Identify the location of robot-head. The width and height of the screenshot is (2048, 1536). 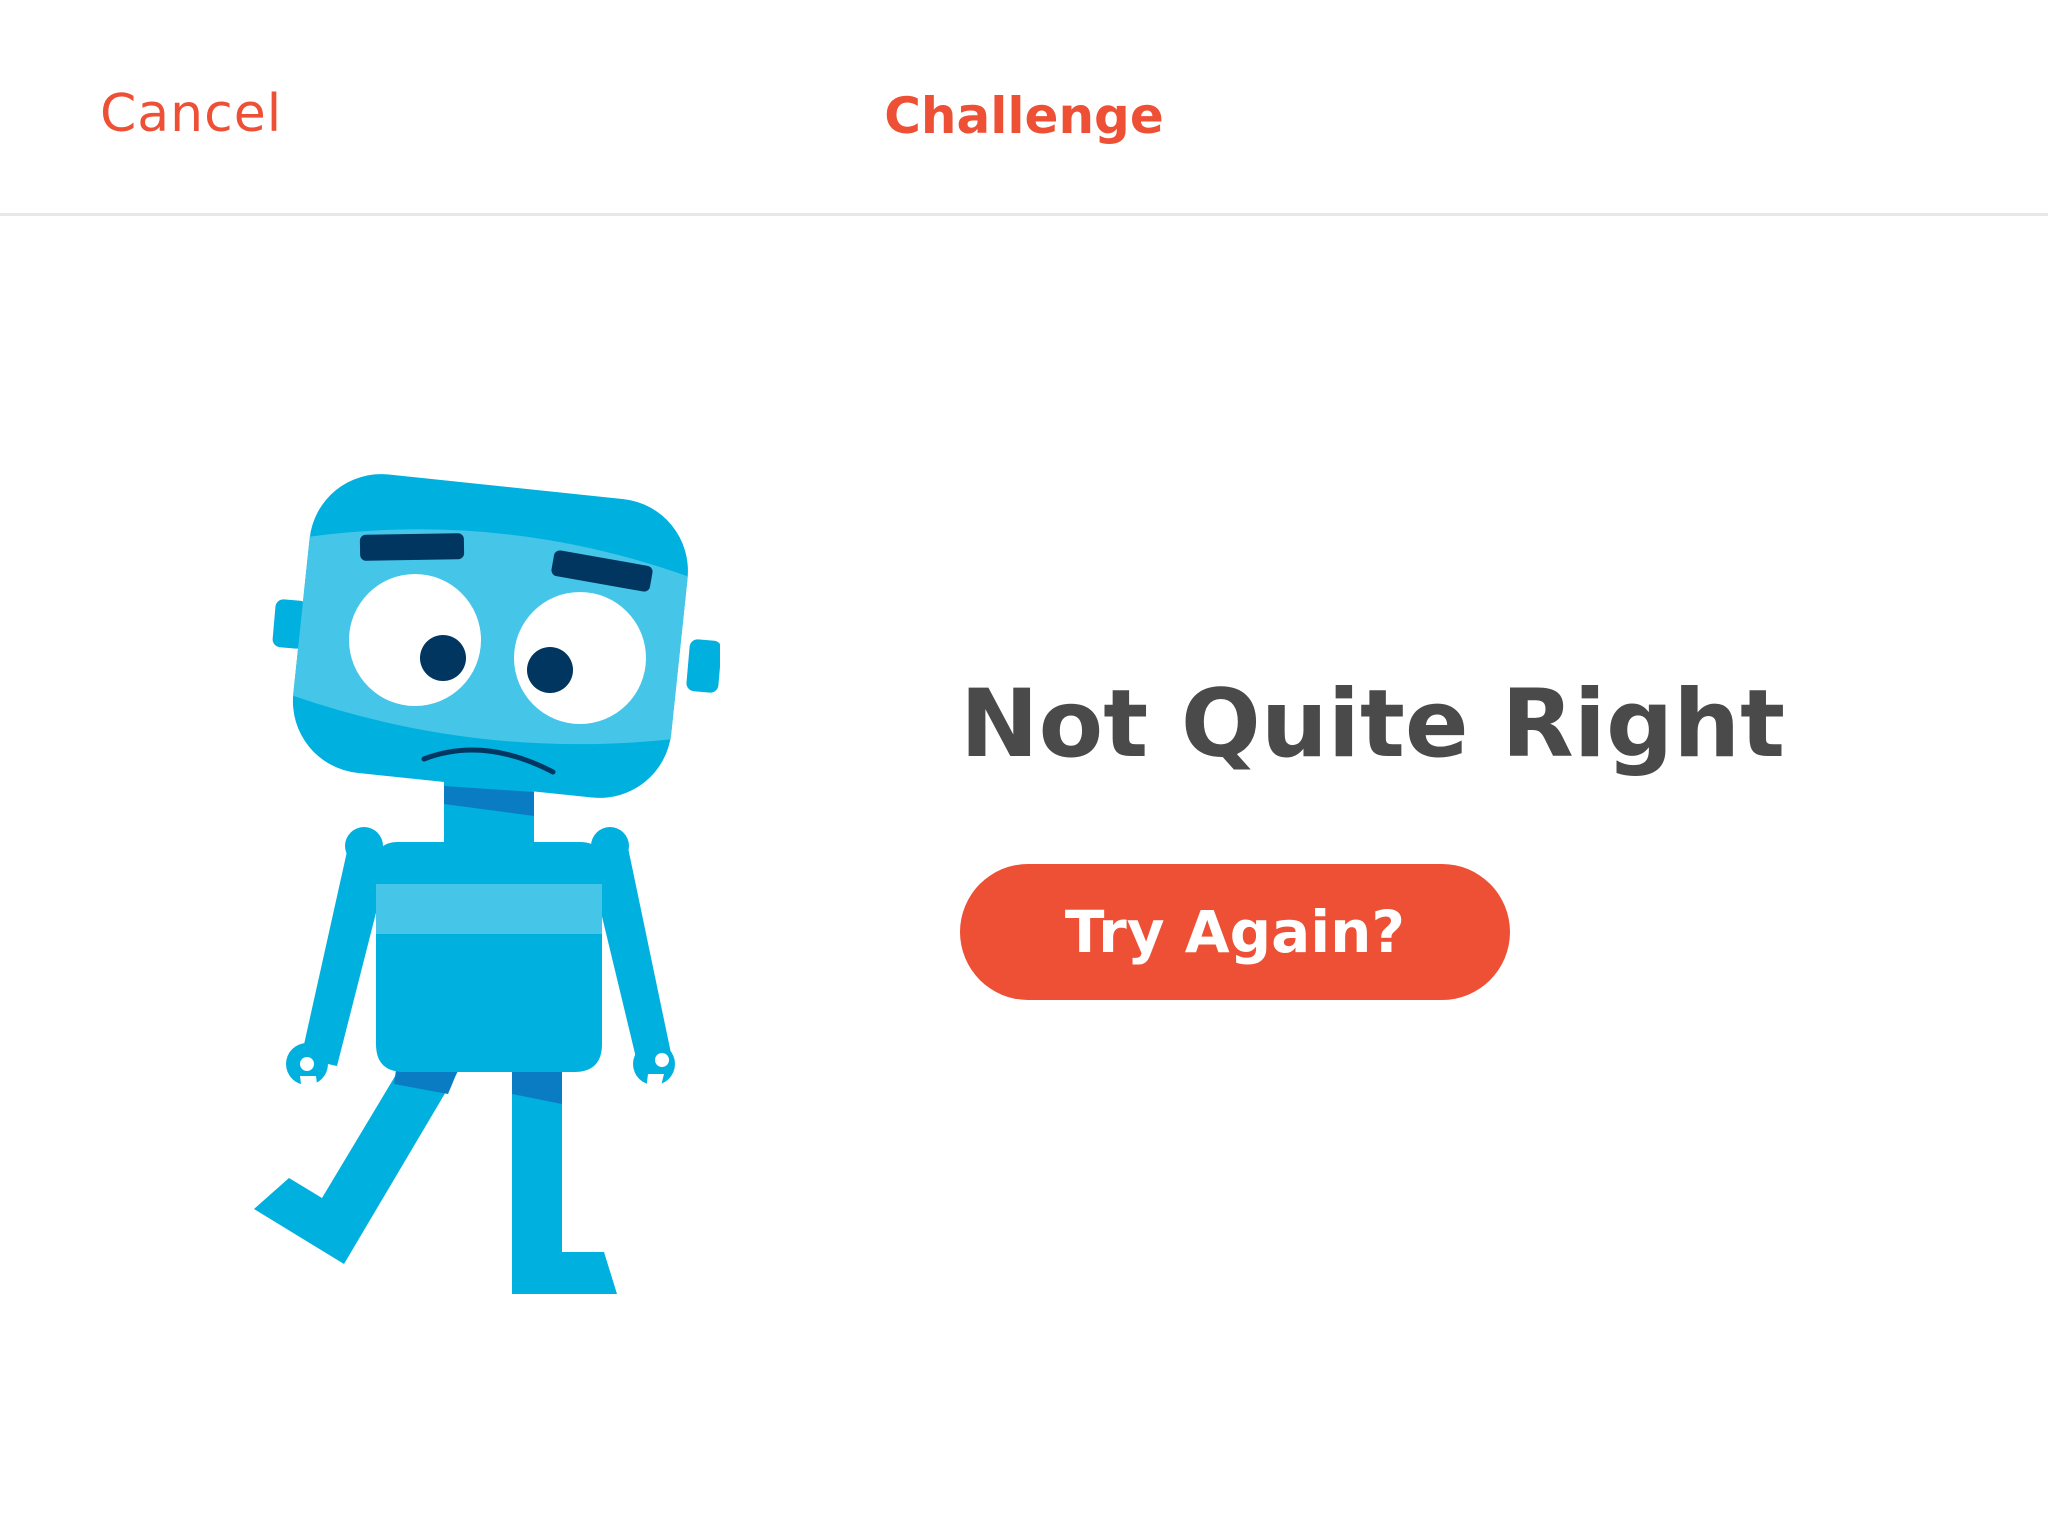
(496, 636).